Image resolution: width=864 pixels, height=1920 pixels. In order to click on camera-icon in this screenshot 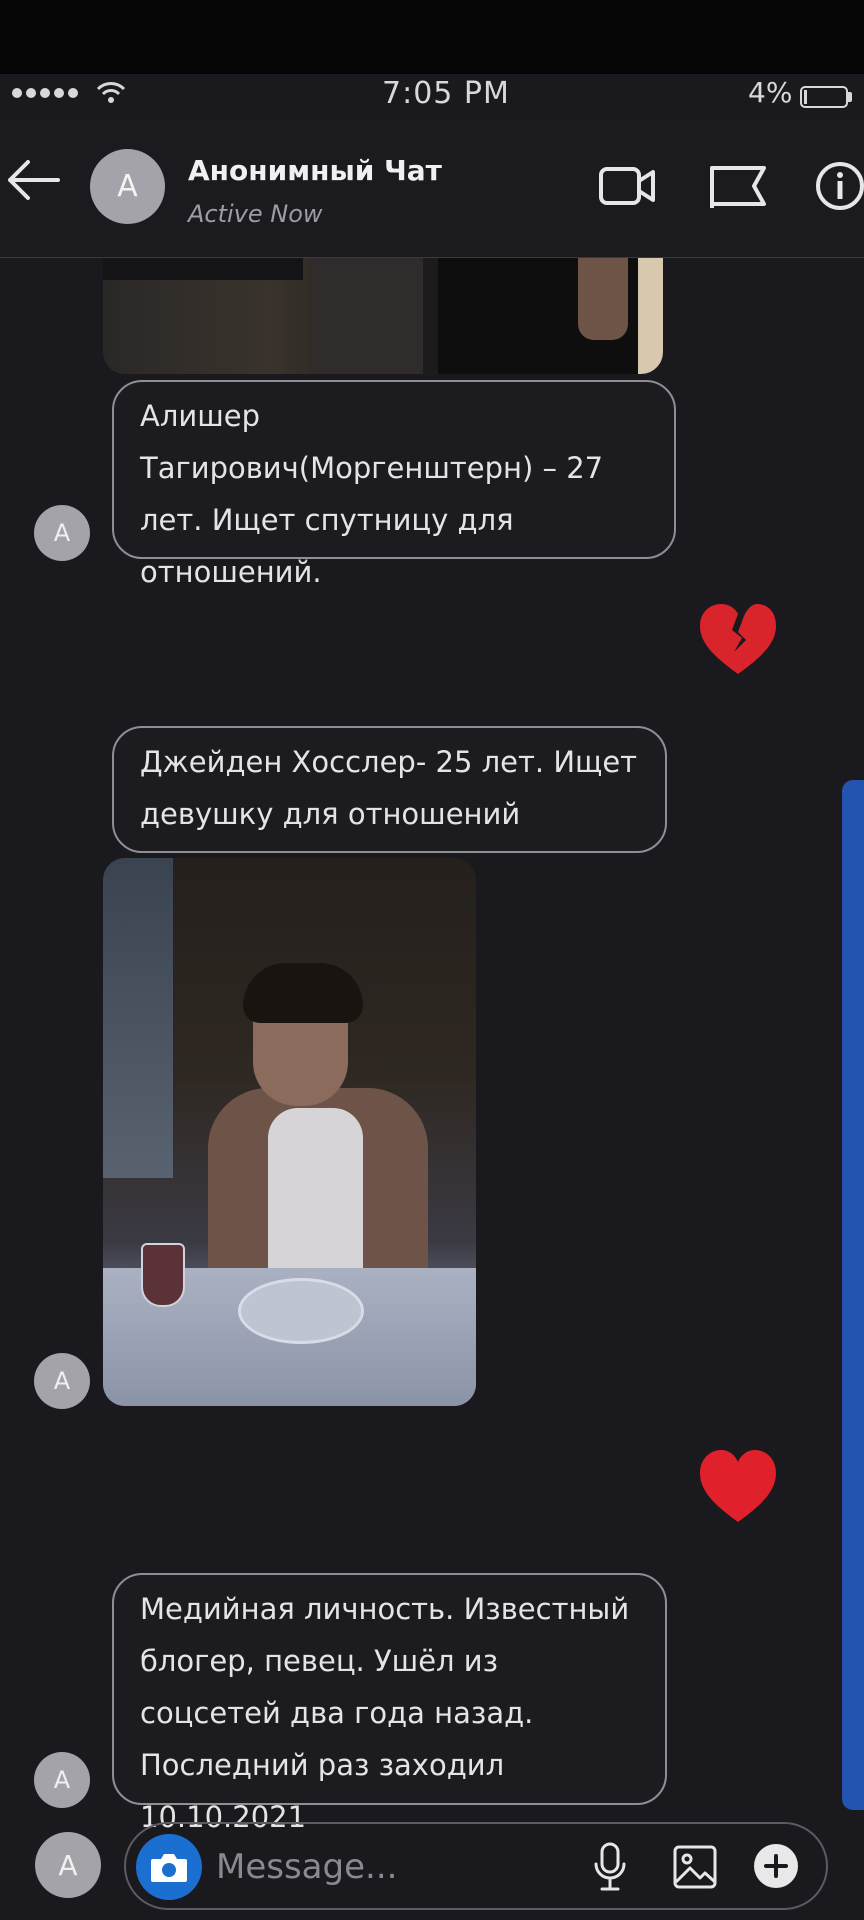, I will do `click(169, 1868)`.